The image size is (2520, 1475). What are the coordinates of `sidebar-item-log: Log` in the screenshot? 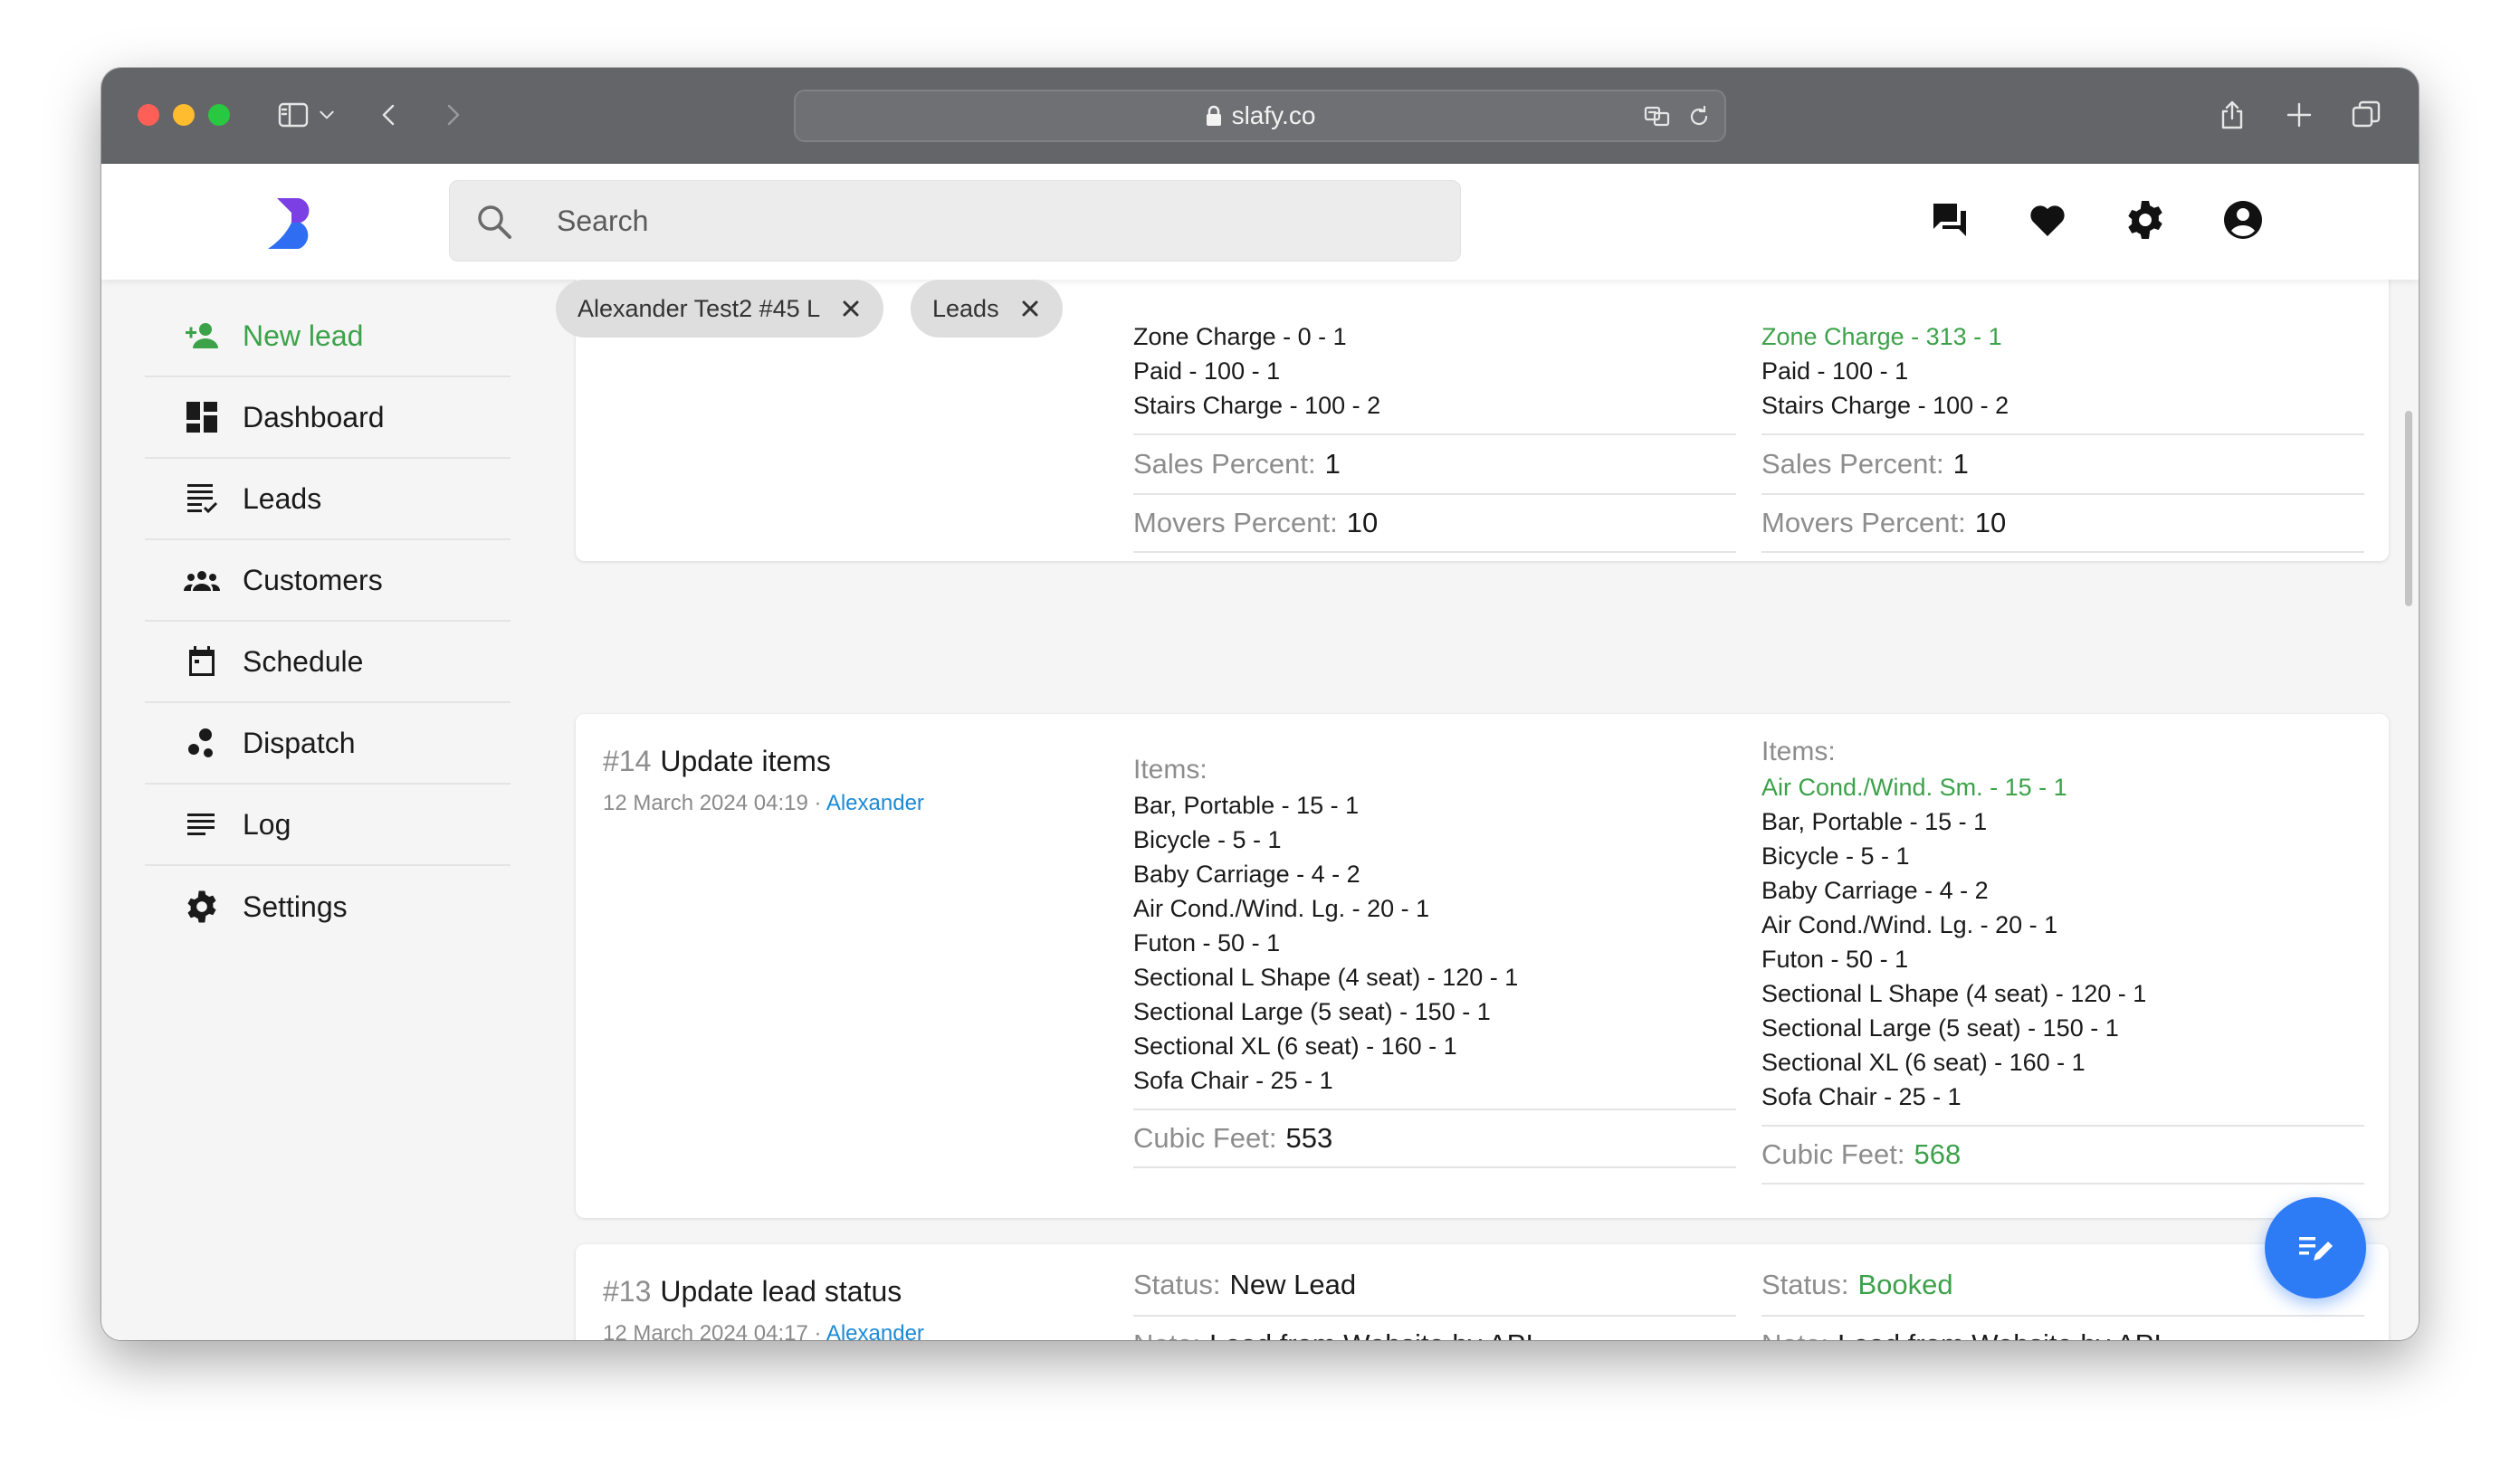 It's located at (328, 825).